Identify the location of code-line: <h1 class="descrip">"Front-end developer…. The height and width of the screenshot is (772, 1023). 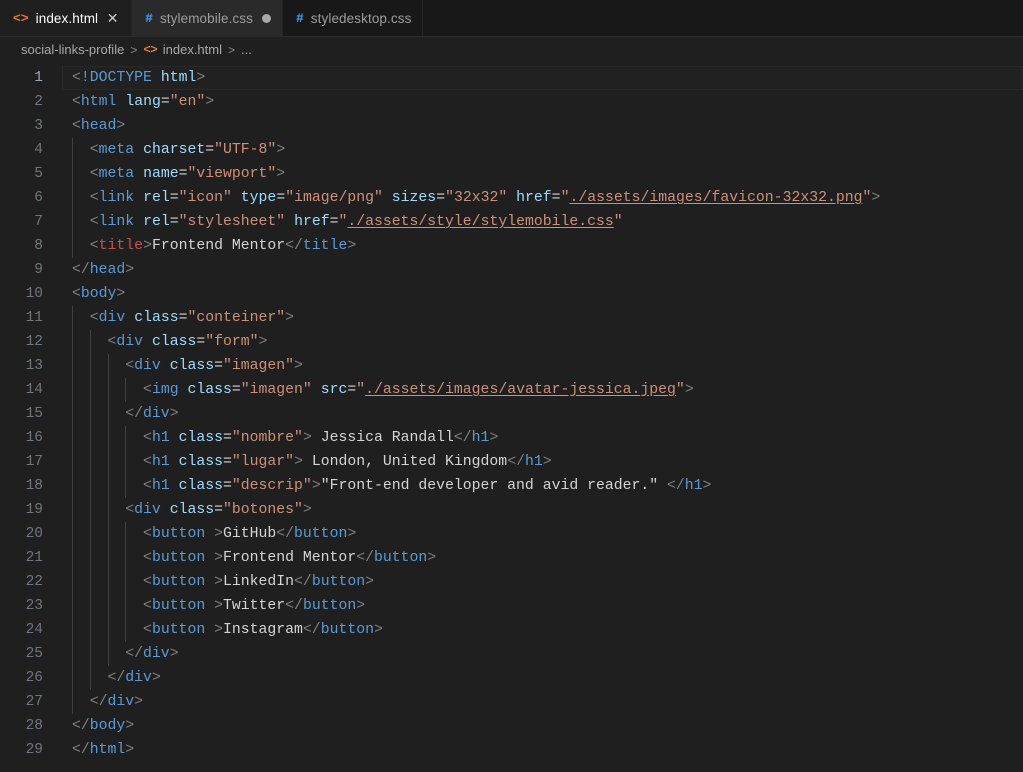
(542, 486).